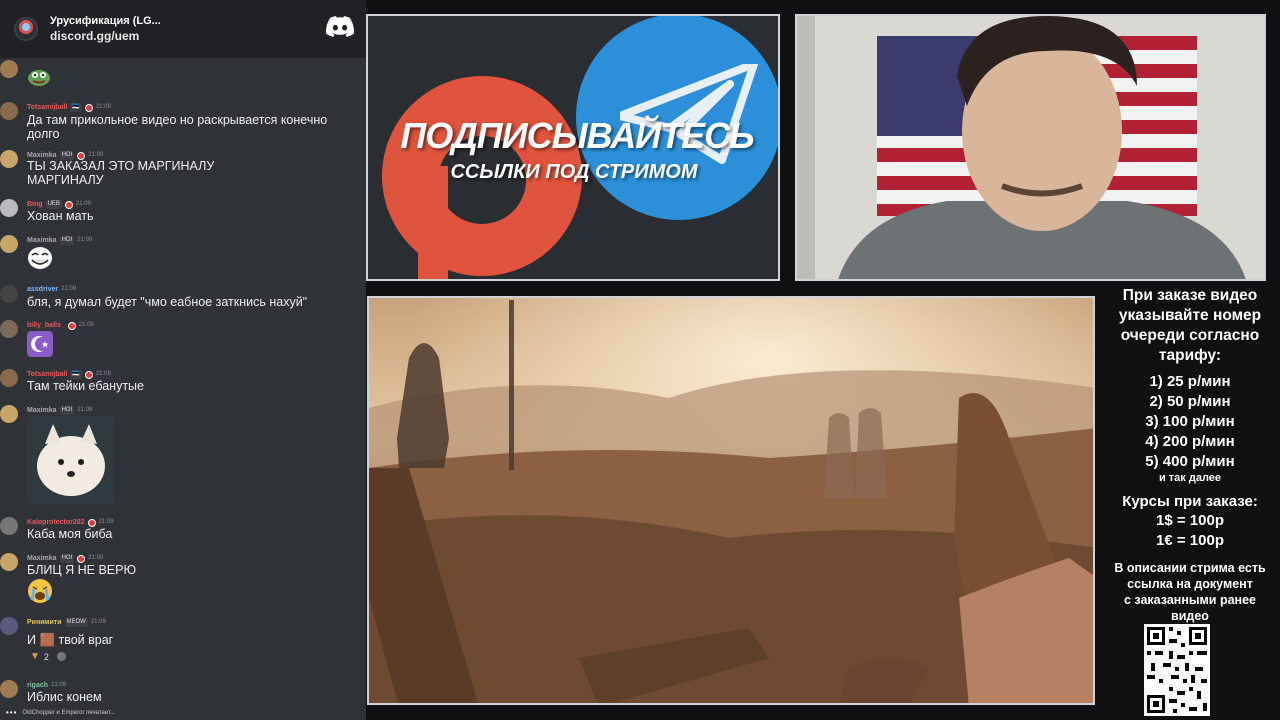  Describe the element at coordinates (85, 386) in the screenshot. I see `message-text: Там тейки ебанутые` at that location.